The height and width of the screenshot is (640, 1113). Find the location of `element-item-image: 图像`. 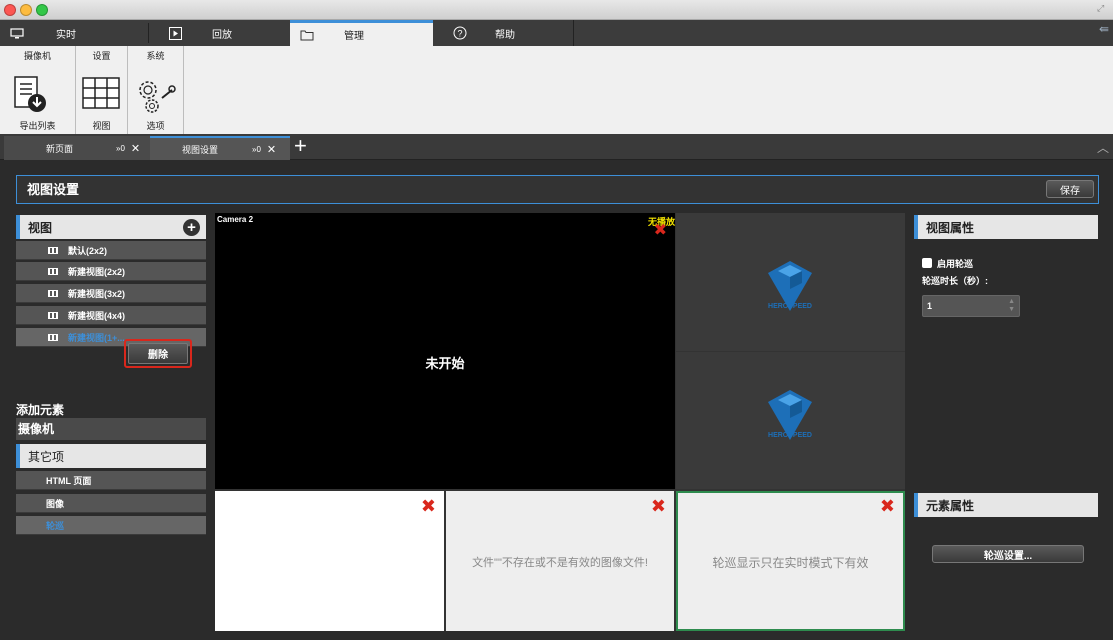

element-item-image: 图像 is located at coordinates (111, 503).